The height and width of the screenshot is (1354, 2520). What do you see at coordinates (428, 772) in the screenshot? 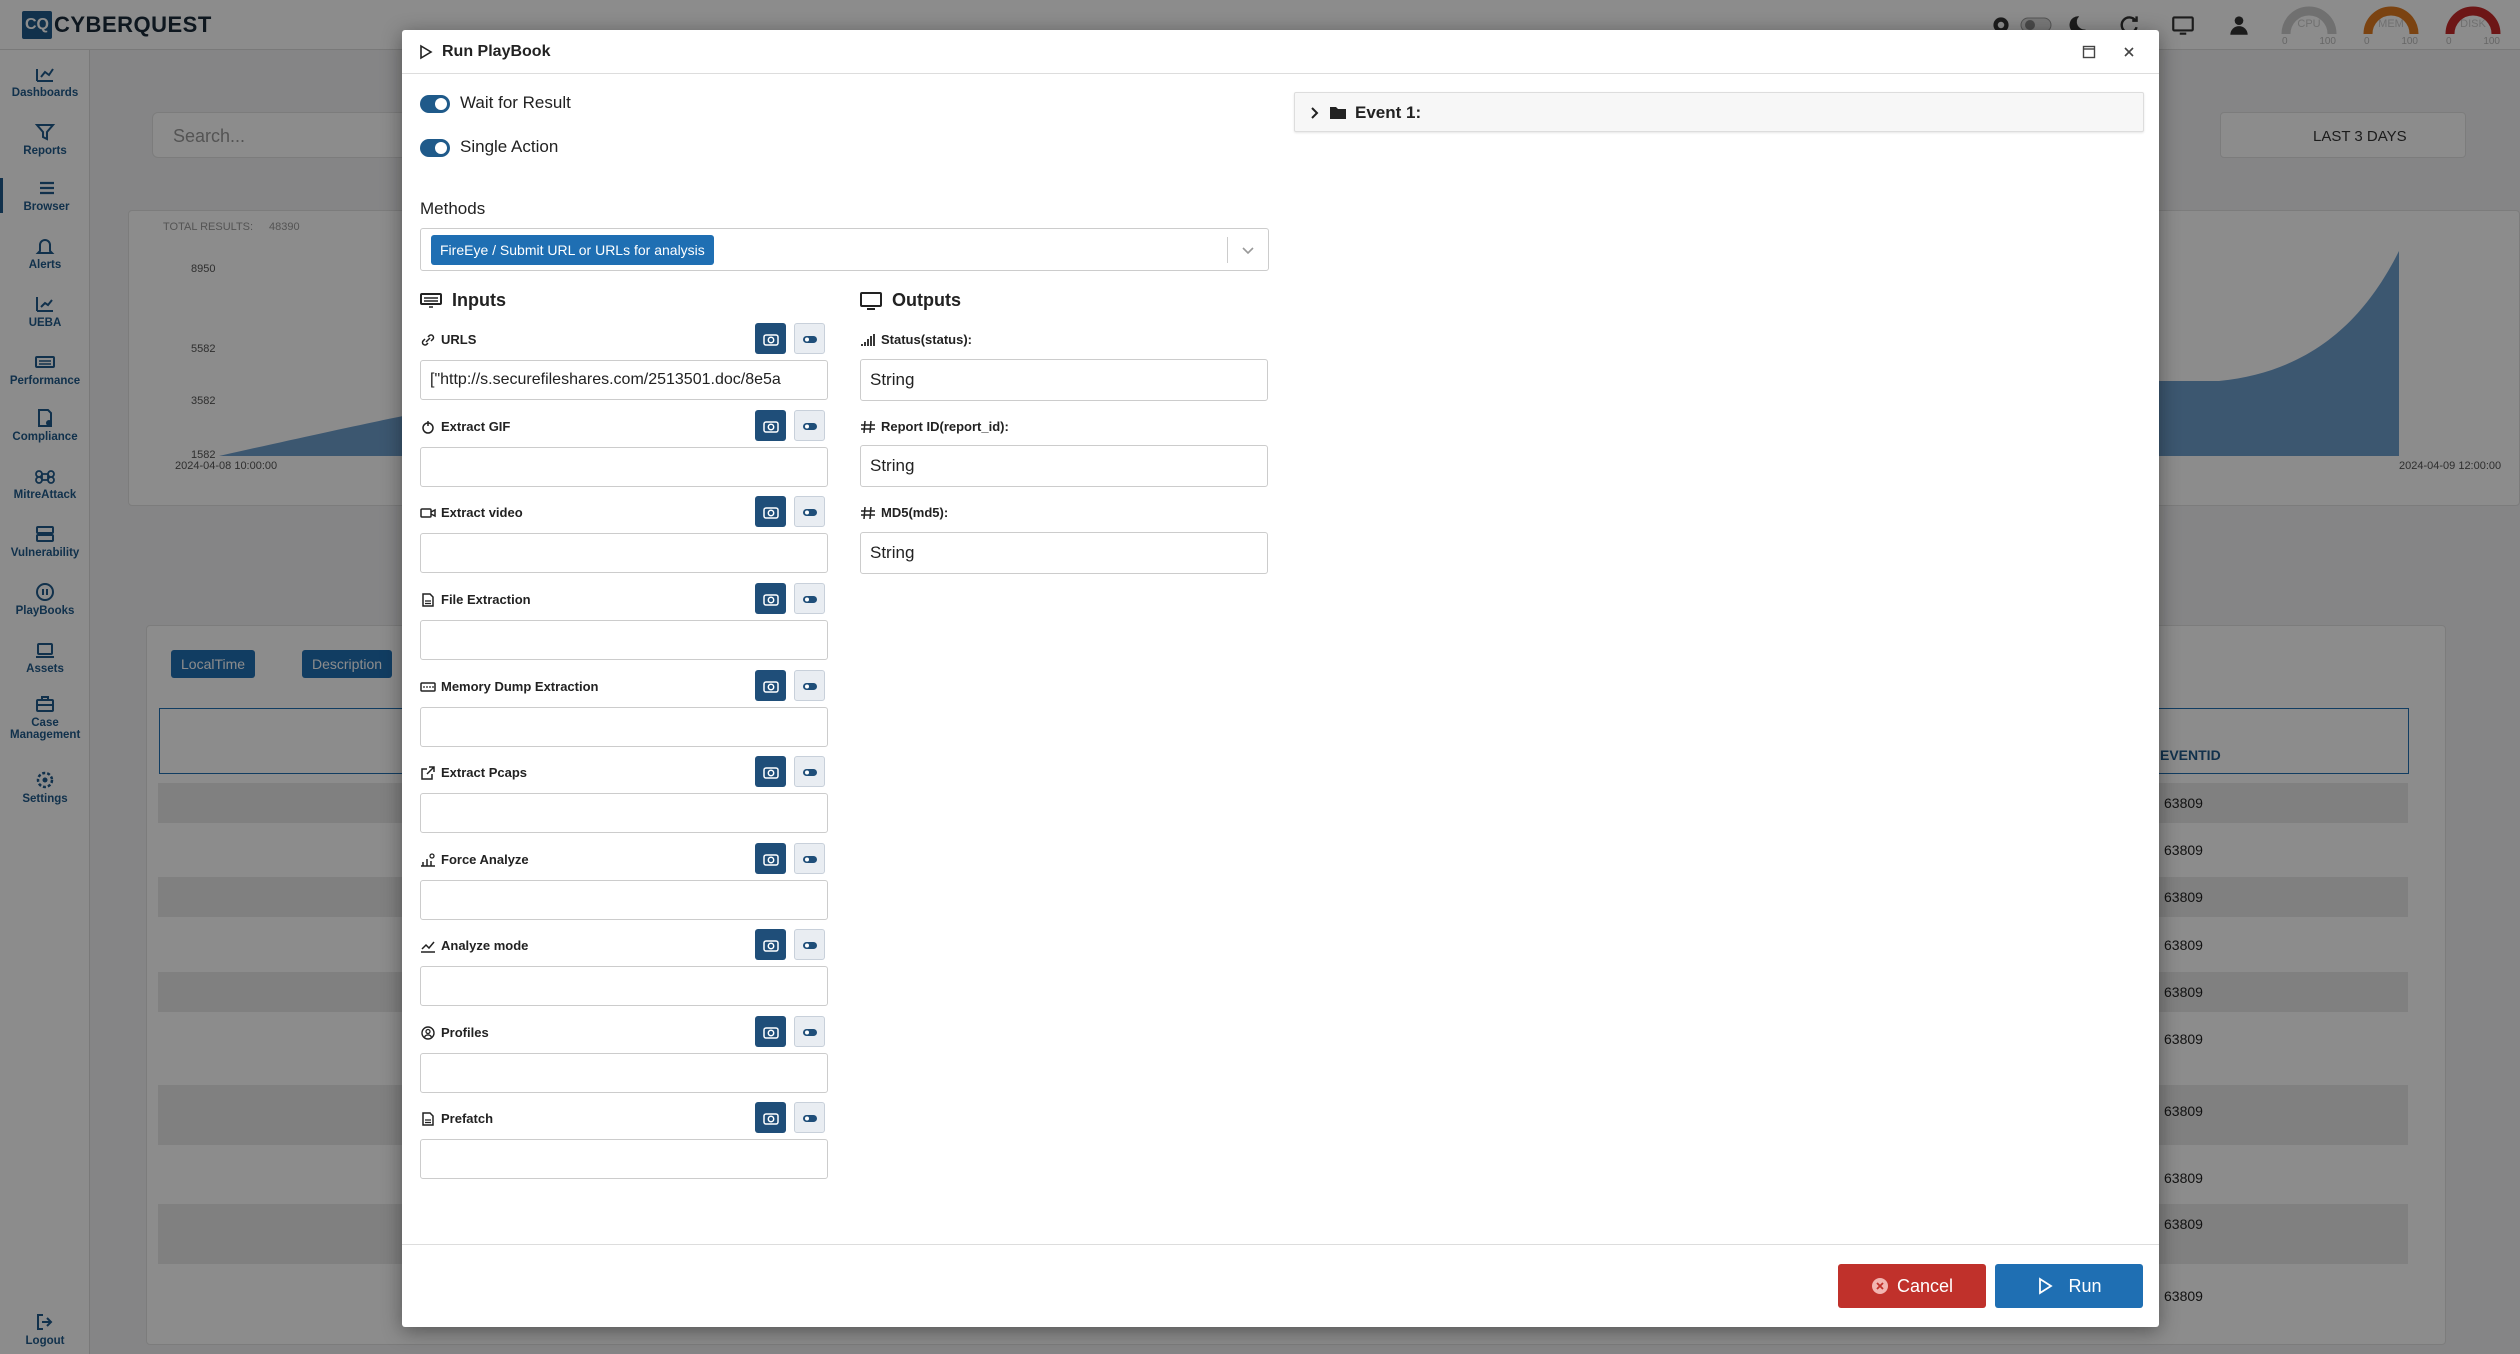
I see `external-link-icon` at bounding box center [428, 772].